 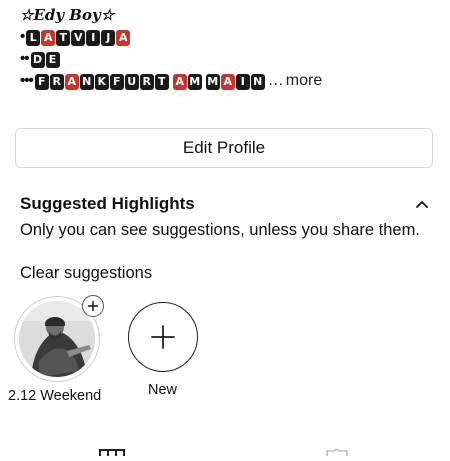 I want to click on highlight-label: 2.12 Weekend, so click(x=55, y=396).